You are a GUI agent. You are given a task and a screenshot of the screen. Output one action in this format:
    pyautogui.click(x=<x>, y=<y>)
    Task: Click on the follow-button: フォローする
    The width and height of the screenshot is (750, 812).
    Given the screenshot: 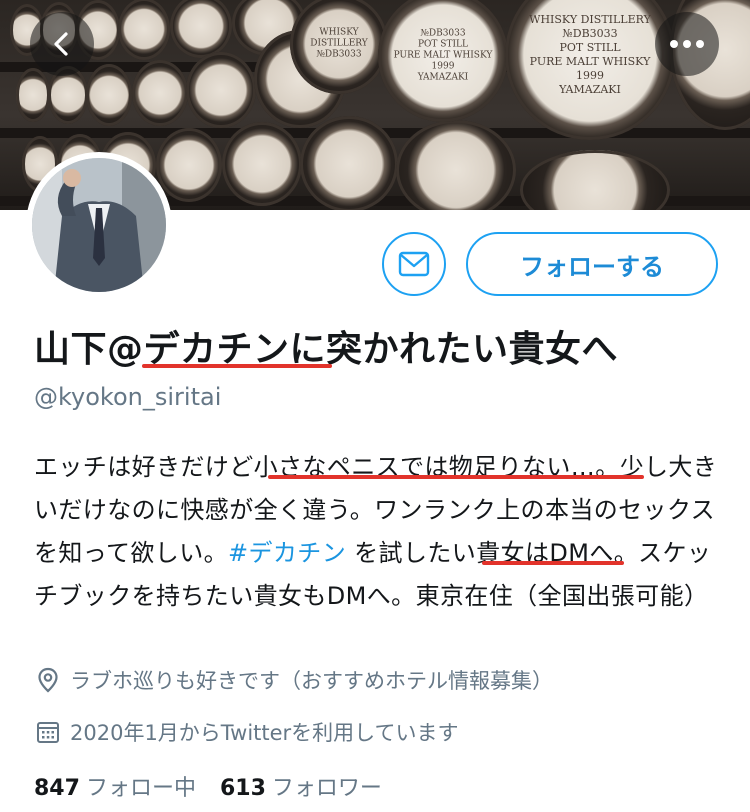 What is the action you would take?
    pyautogui.click(x=592, y=264)
    